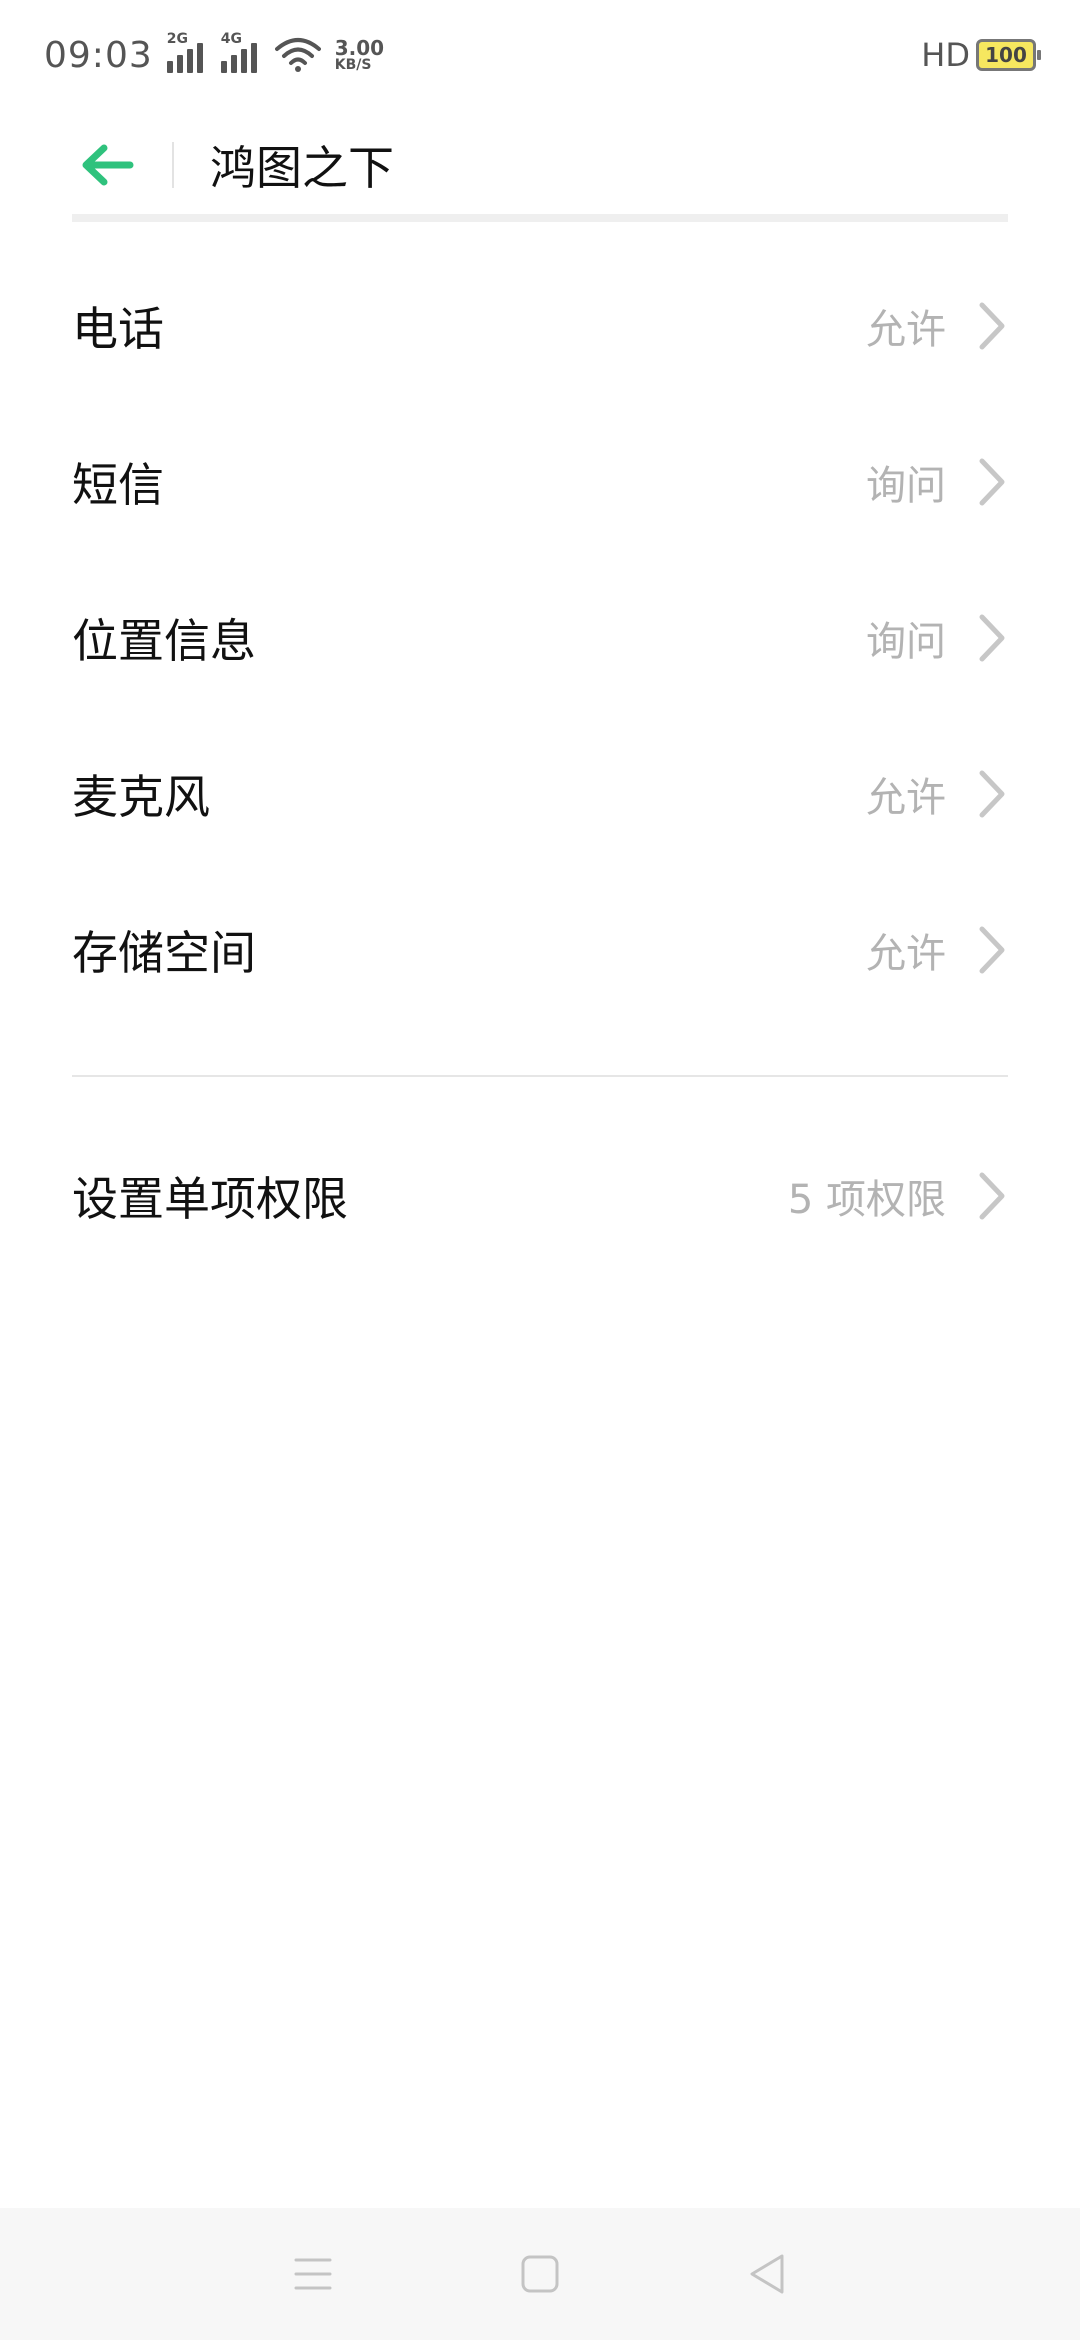 Image resolution: width=1080 pixels, height=2340 pixels. What do you see at coordinates (540, 950) in the screenshot?
I see `permission-item-storage: 存储空间 允许` at bounding box center [540, 950].